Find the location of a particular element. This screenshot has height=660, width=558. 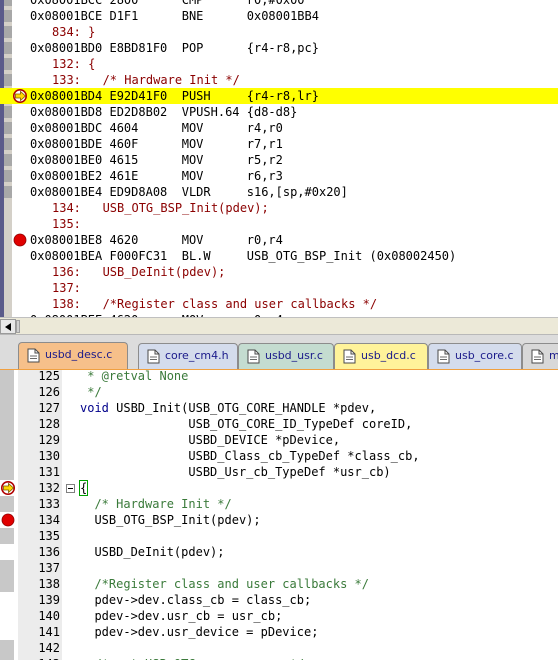

code-line: 140 pdev->dev.usr_cb = usr_cb; is located at coordinates (279, 616).